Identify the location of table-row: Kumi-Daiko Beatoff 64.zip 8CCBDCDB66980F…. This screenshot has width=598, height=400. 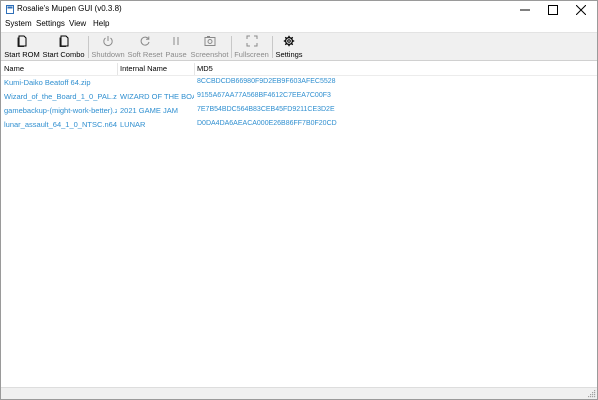
(299, 83).